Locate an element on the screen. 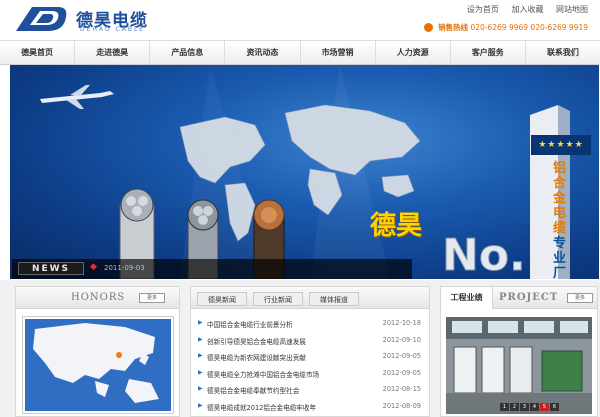  news-item: ▶ 德昊铝合金电缆奉献节约型社会 2012-08-15 is located at coordinates (311, 393).